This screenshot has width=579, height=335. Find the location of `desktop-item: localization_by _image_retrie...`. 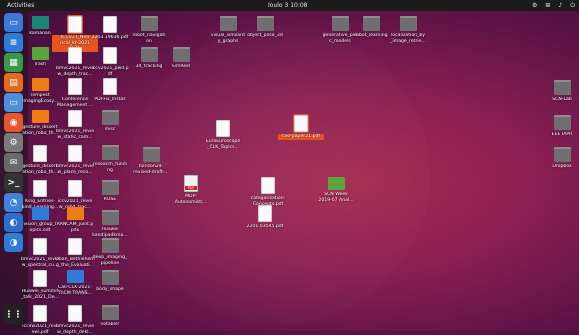

desktop-item: localization_by _image_retrie... is located at coordinates (408, 30).